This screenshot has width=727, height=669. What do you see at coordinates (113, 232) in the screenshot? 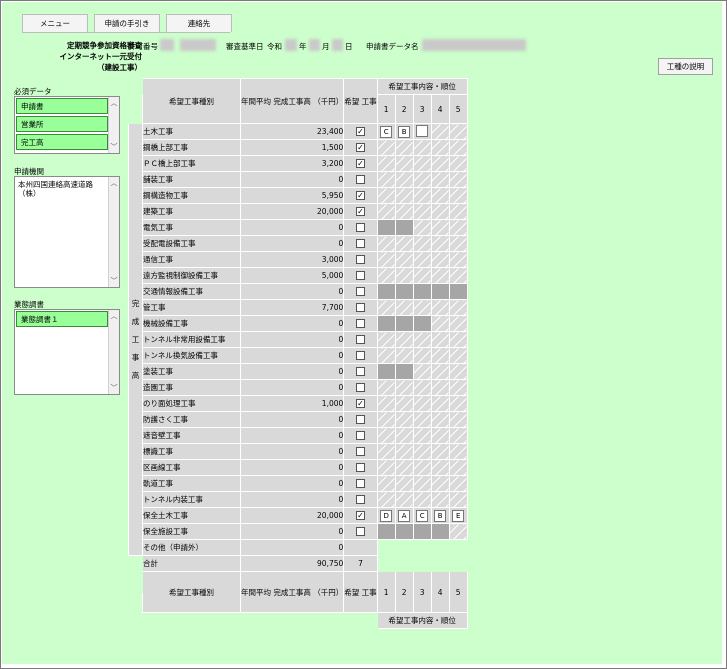
I see `agency-scrollbar: ︿ ﹀` at bounding box center [113, 232].